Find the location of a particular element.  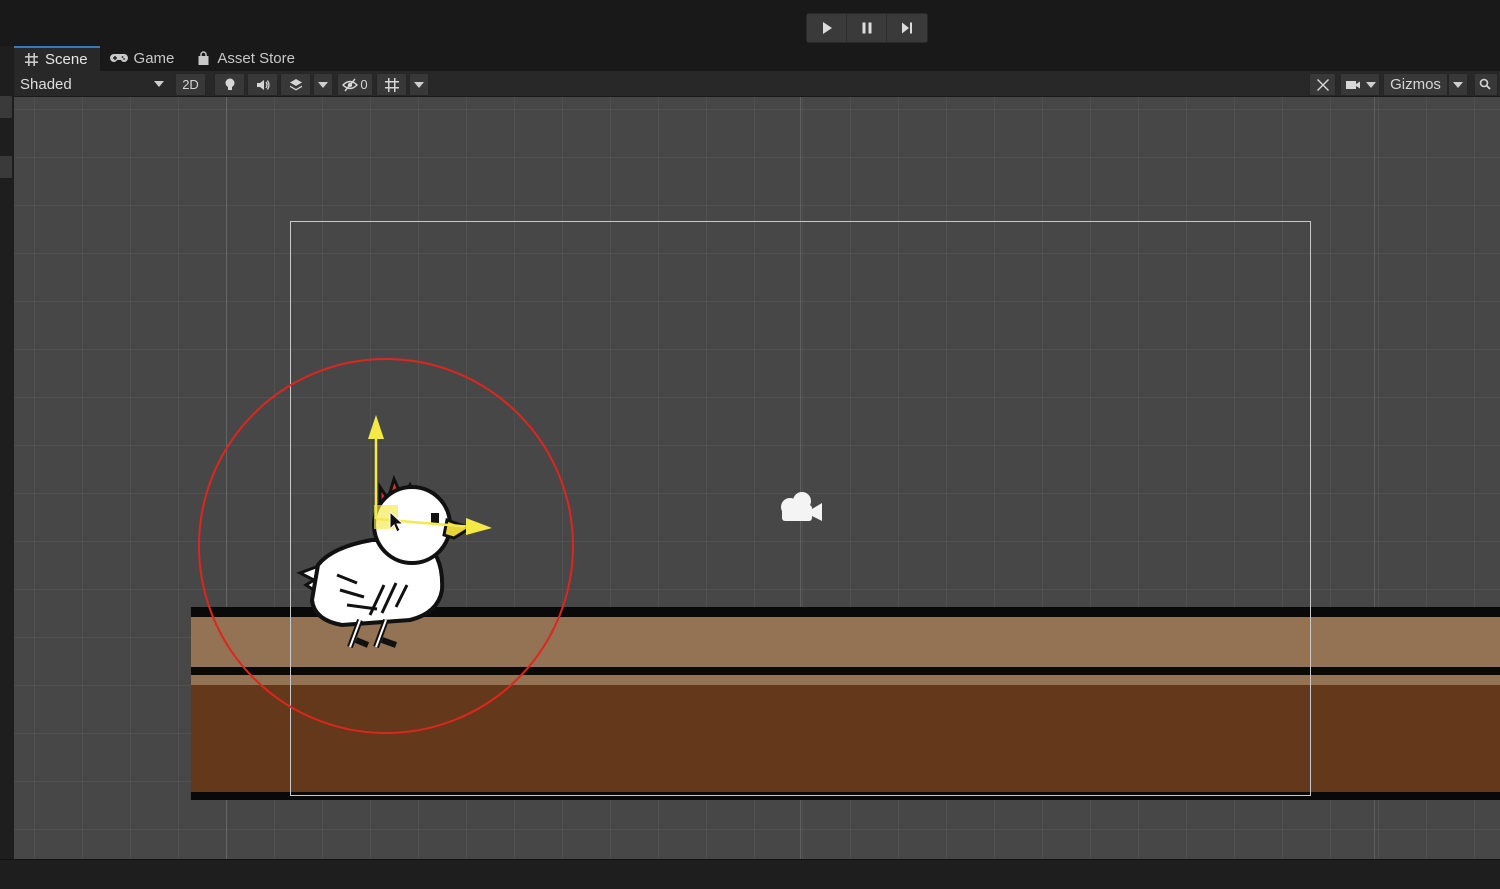

red-highlight-circle is located at coordinates (386, 546).